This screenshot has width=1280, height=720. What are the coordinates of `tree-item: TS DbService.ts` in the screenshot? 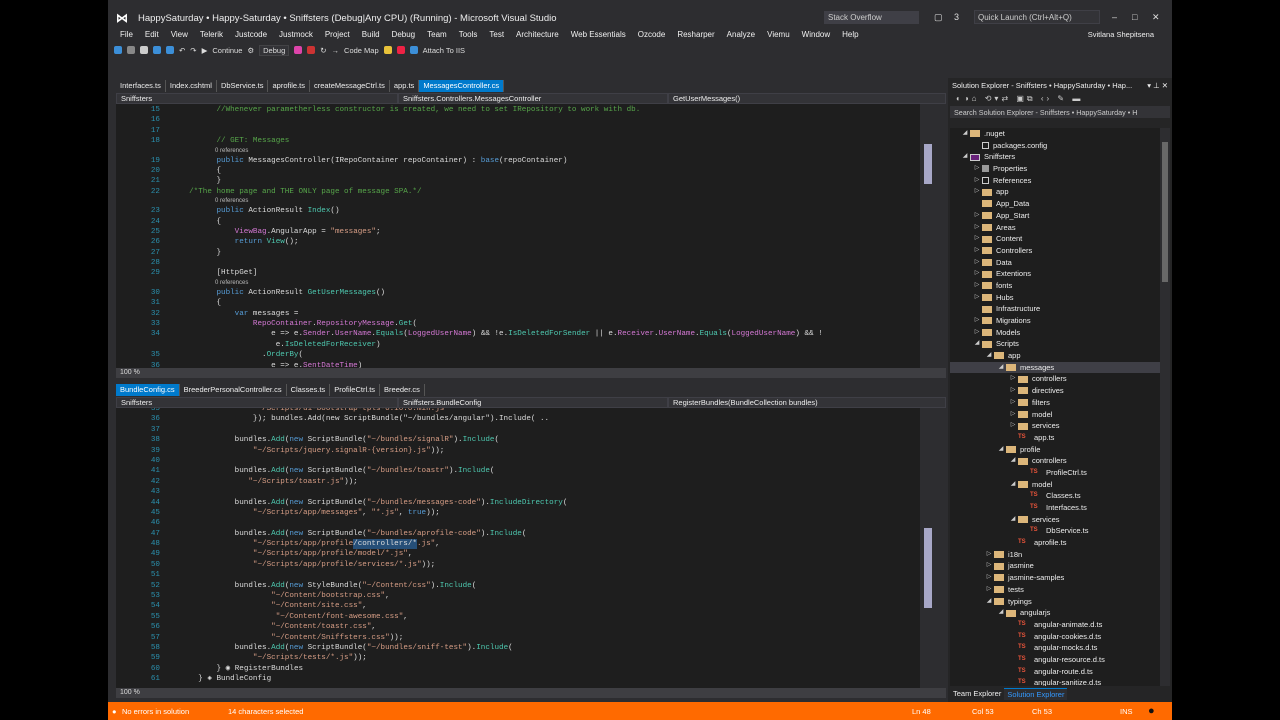 It's located at (1055, 531).